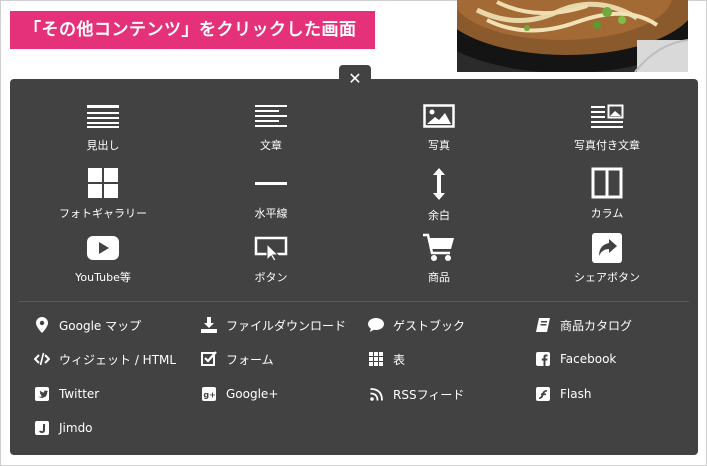  I want to click on tile-label: シェアボタン, so click(607, 277).